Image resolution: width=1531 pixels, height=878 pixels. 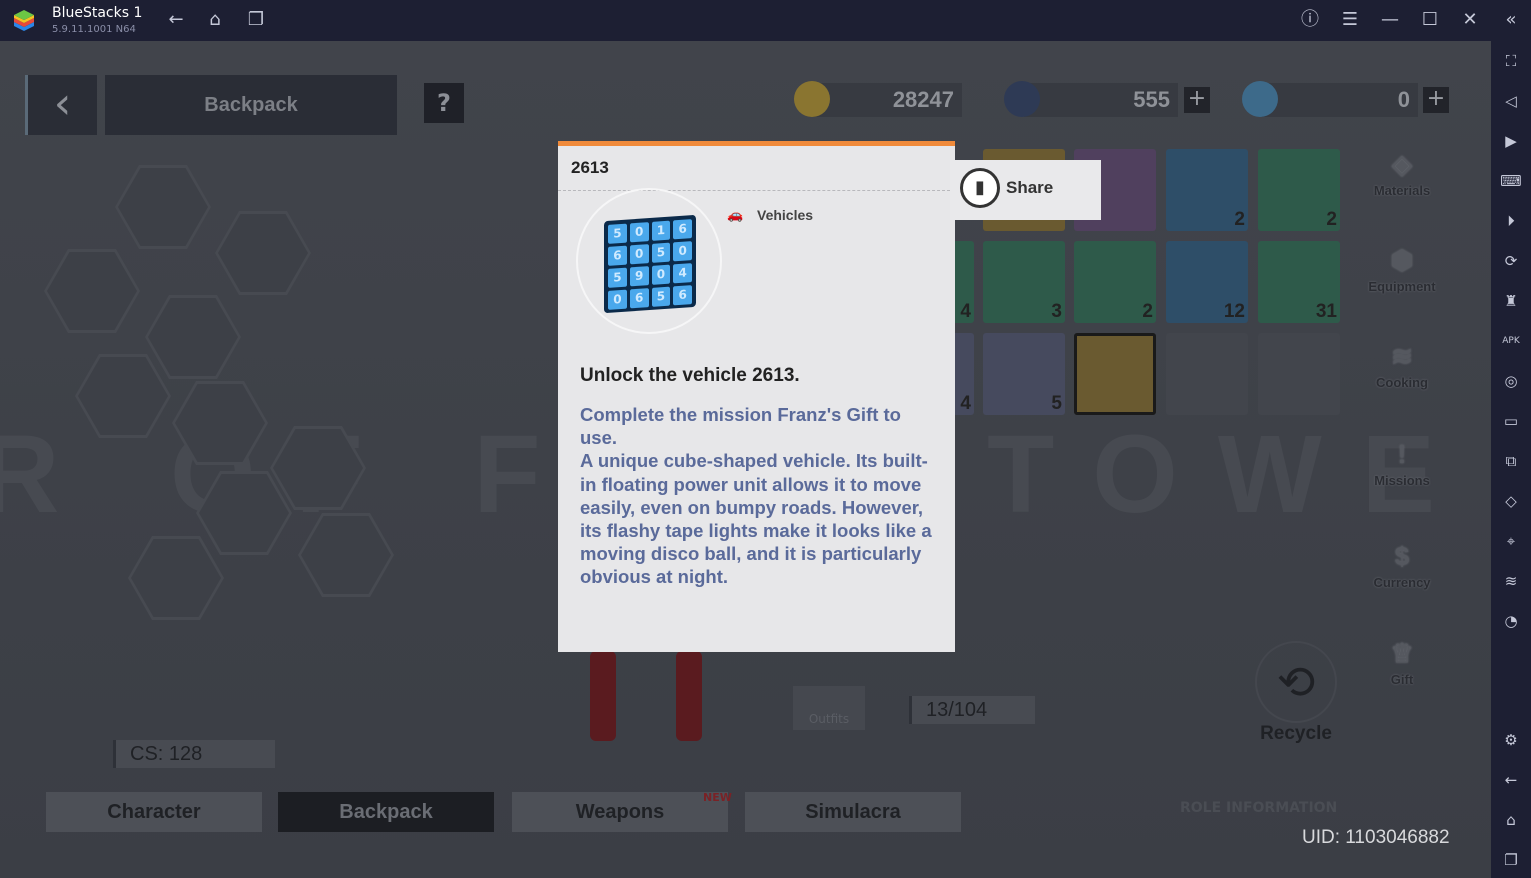 I want to click on performance-icon: ◔, so click(x=1511, y=621).